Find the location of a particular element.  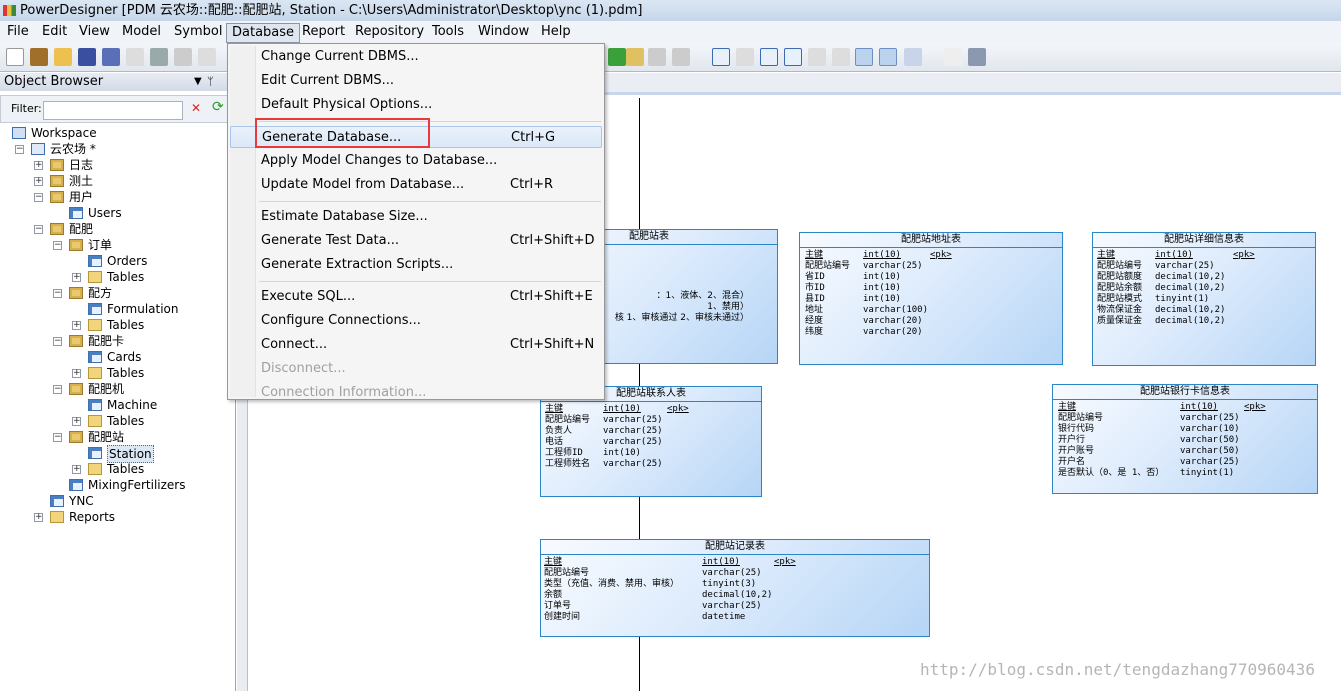

new-icon is located at coordinates (15, 57).